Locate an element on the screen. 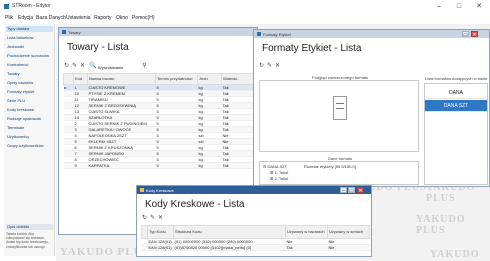 The height and width of the screenshot is (261, 490). table-cell: 9 is located at coordinates (80, 165).